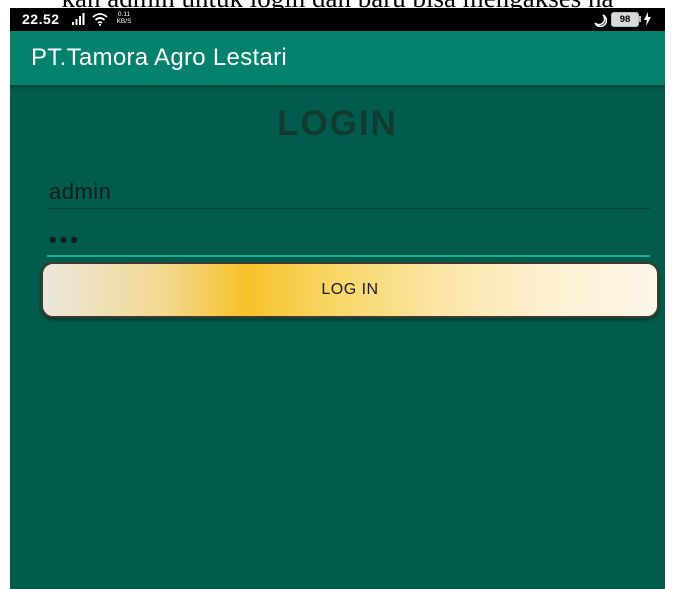  Describe the element at coordinates (124, 21) in the screenshot. I see `network-speed-unit: KB/S` at that location.